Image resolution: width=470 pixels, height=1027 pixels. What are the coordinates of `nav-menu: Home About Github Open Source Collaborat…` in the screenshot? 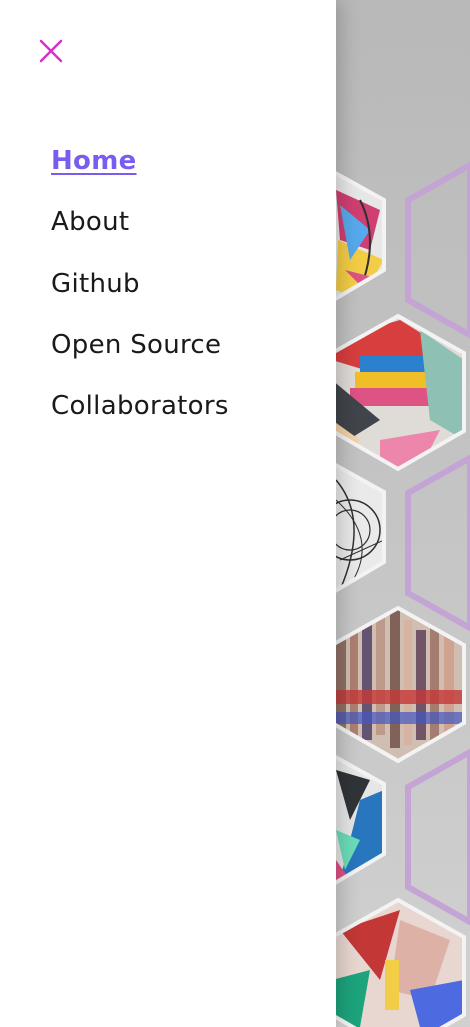 It's located at (140, 296).